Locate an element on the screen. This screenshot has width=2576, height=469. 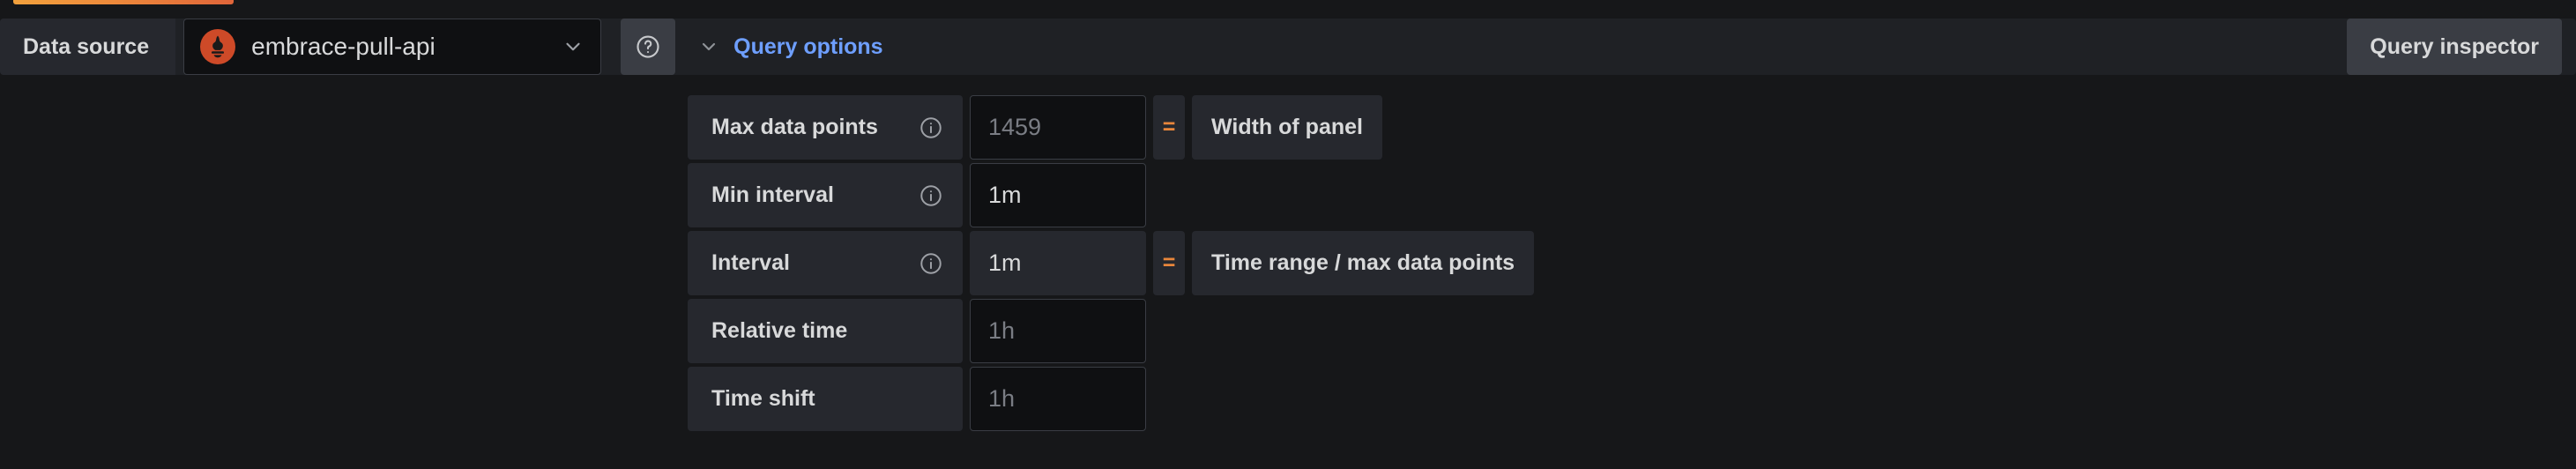
query-option-row: Interval 1m = Time range / max data points is located at coordinates (1111, 263).